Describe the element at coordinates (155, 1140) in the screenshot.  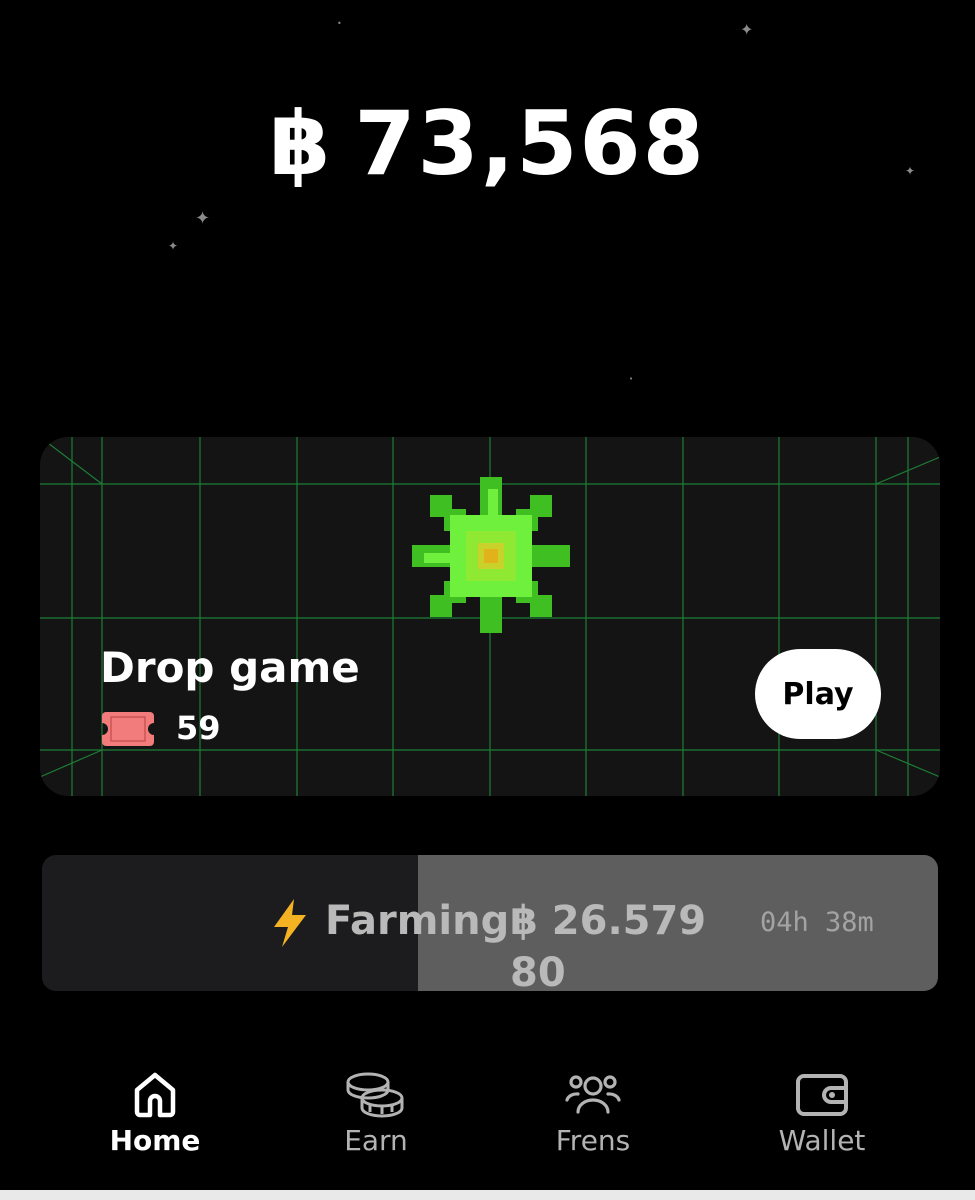
I see `nav-label-home: Home` at that location.